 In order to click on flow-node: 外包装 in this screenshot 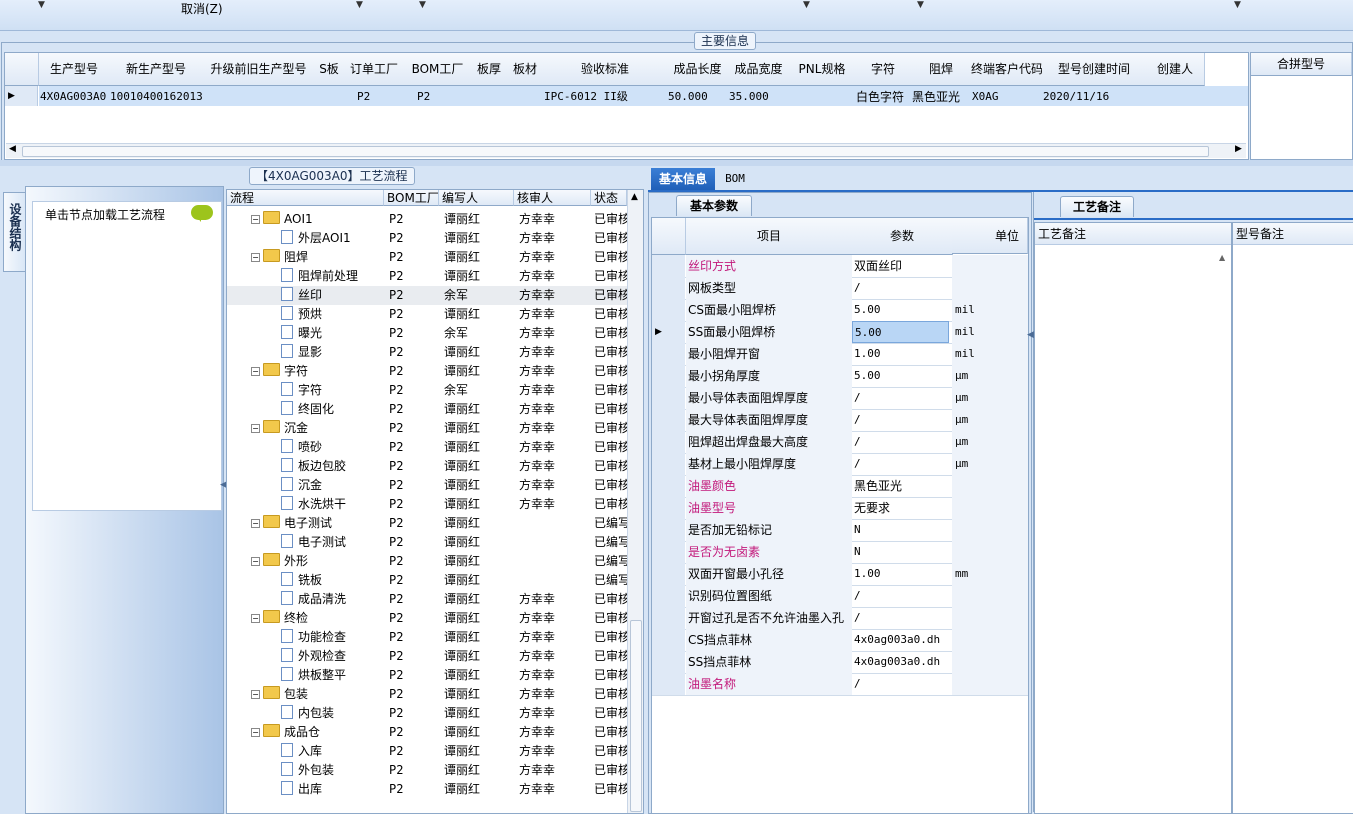, I will do `click(307, 770)`.